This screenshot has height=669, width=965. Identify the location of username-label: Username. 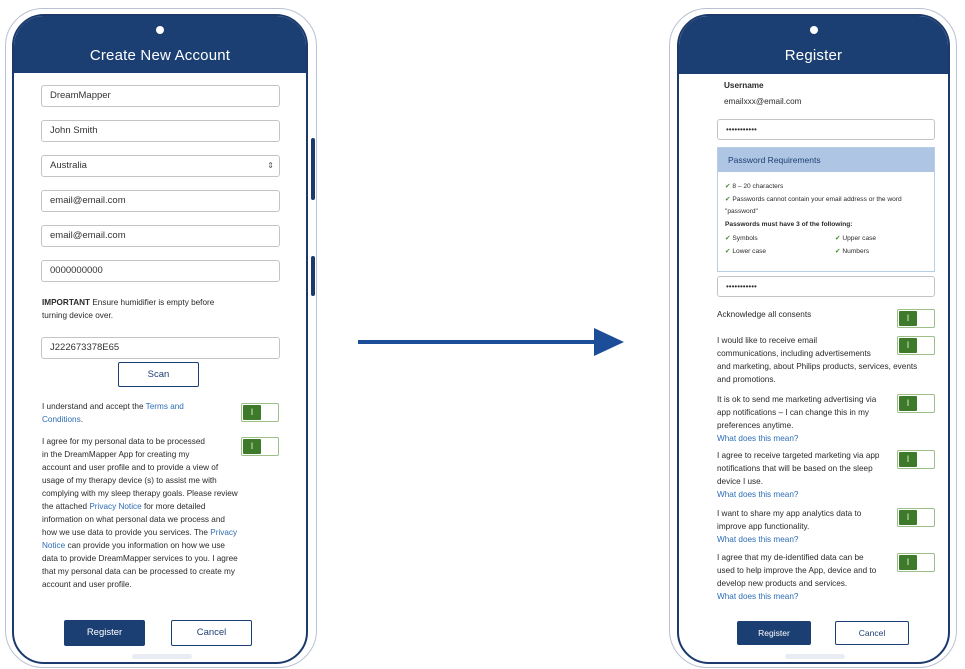
(744, 85).